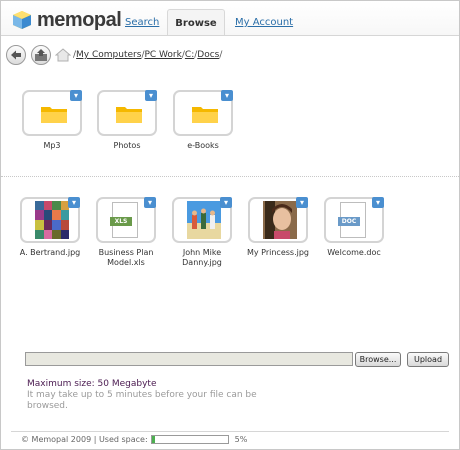 The height and width of the screenshot is (450, 460). I want to click on file-label: John Mike Danny.jpg, so click(202, 257).